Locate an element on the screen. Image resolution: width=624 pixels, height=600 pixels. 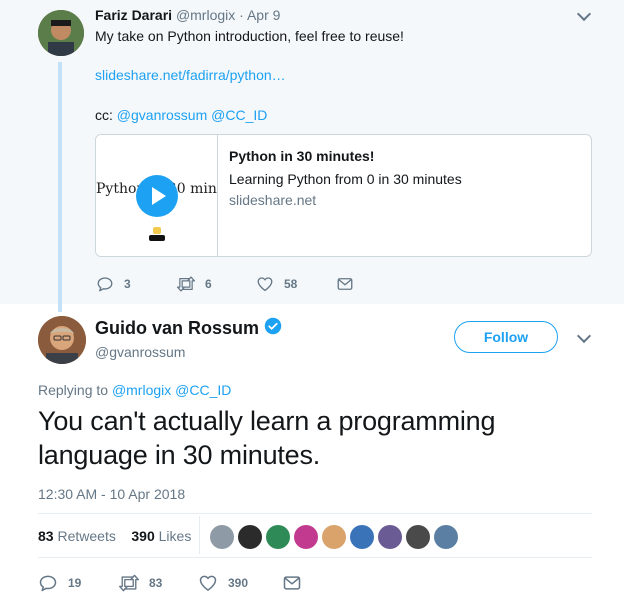
like-button: 390 is located at coordinates (240, 583).